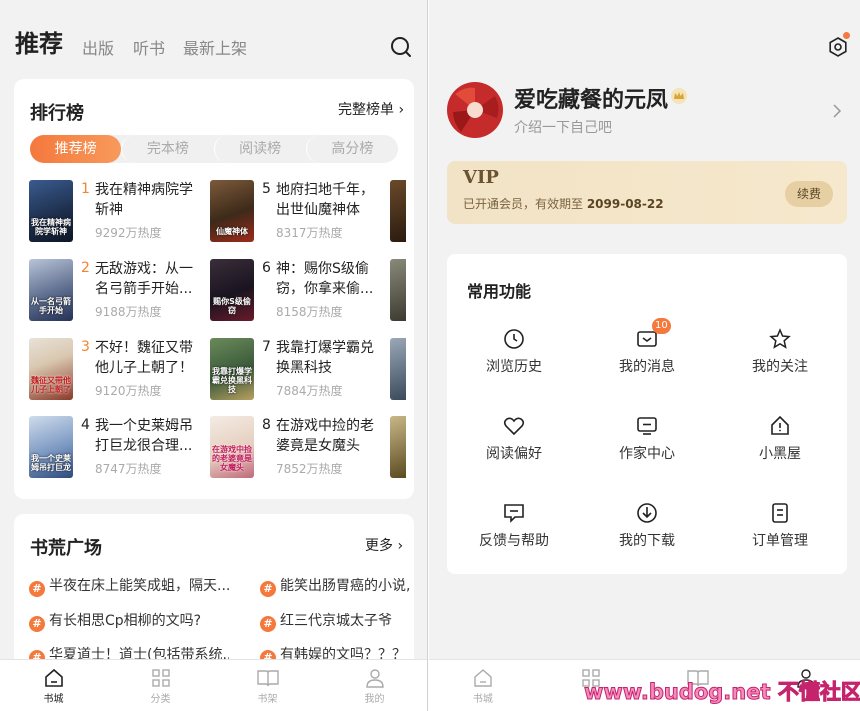 The image size is (860, 711). I want to click on user-intro: 介绍一下自己吧, so click(563, 127).